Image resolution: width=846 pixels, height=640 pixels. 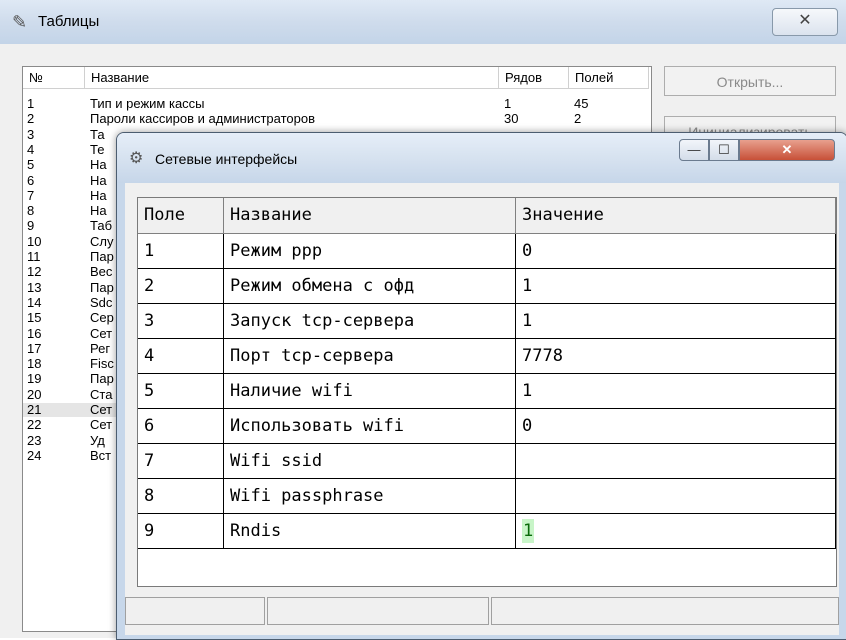 What do you see at coordinates (34, 348) in the screenshot?
I see `row-number: 17` at bounding box center [34, 348].